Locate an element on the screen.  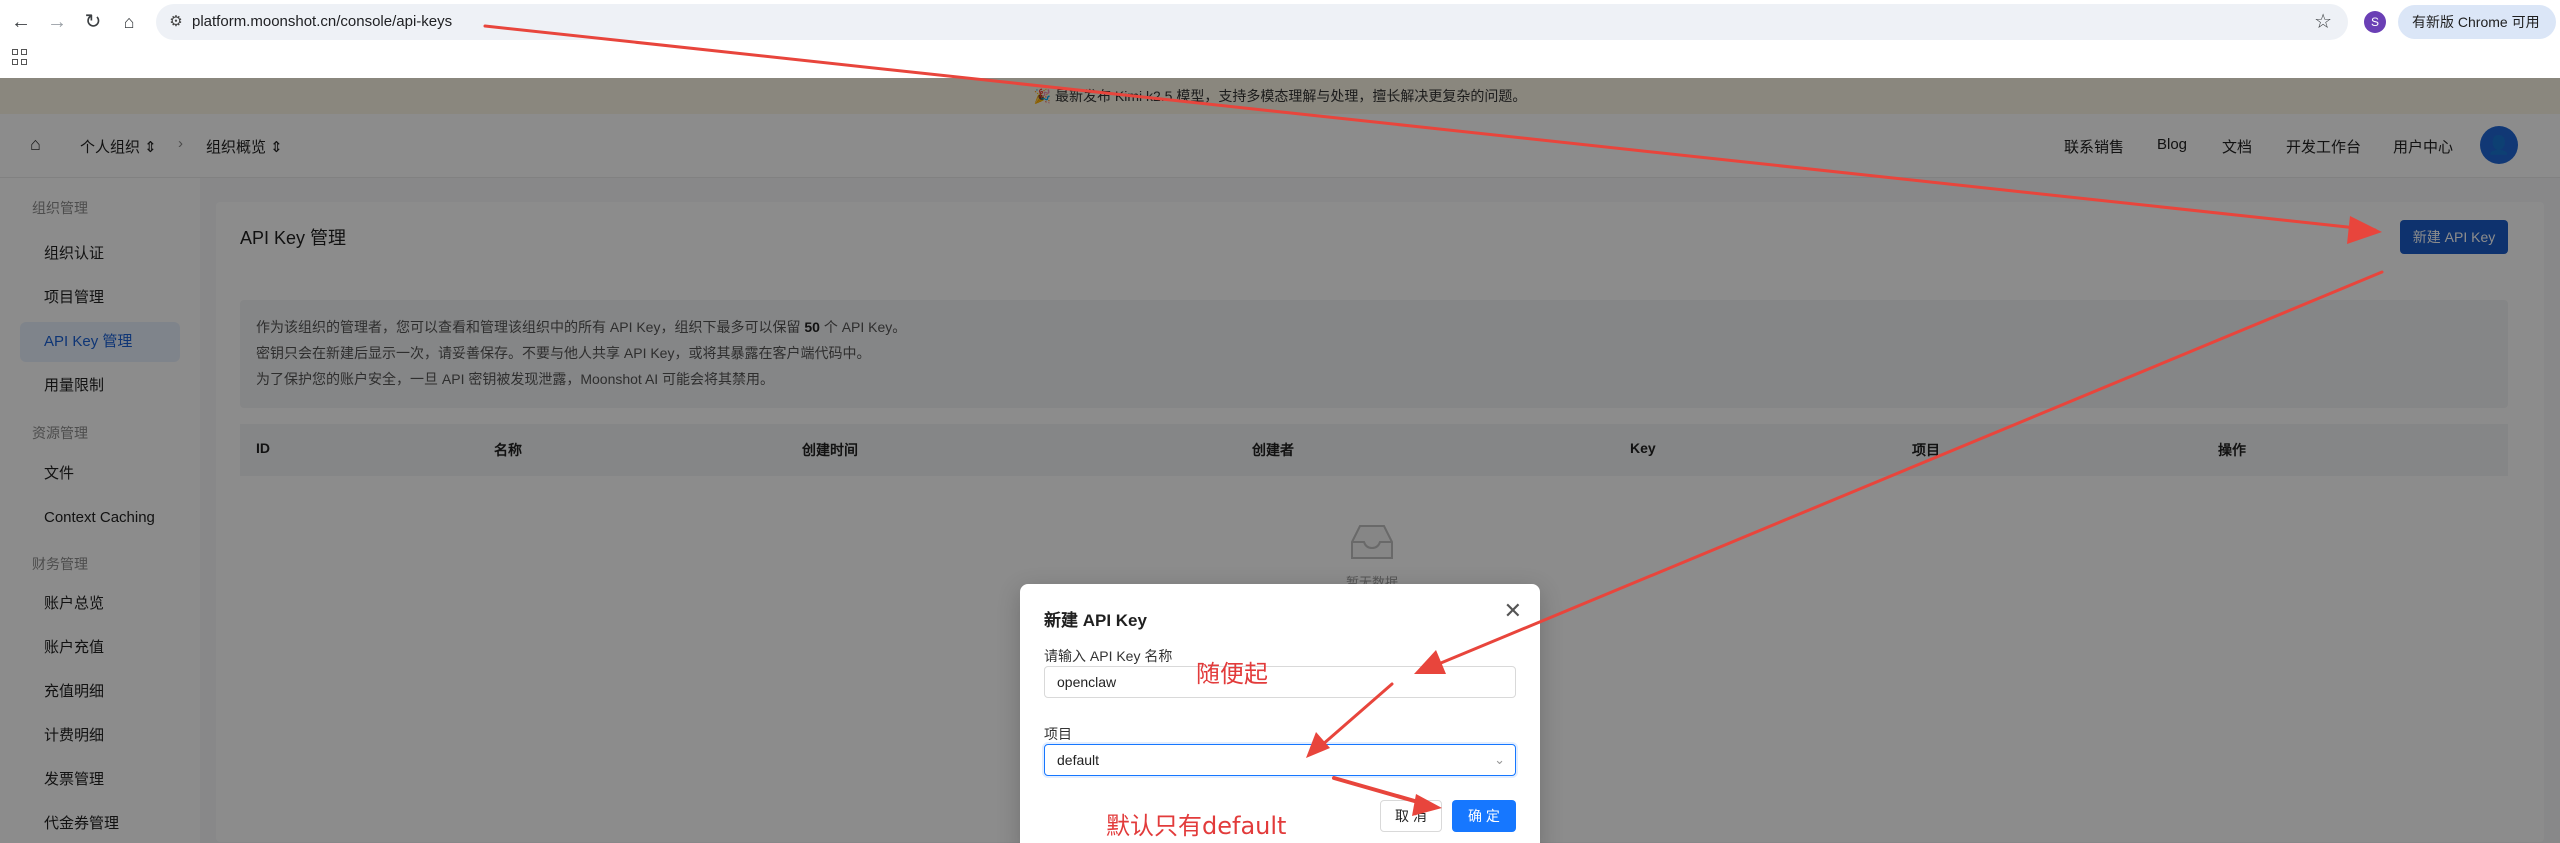
back-icon: ← is located at coordinates (21, 22).